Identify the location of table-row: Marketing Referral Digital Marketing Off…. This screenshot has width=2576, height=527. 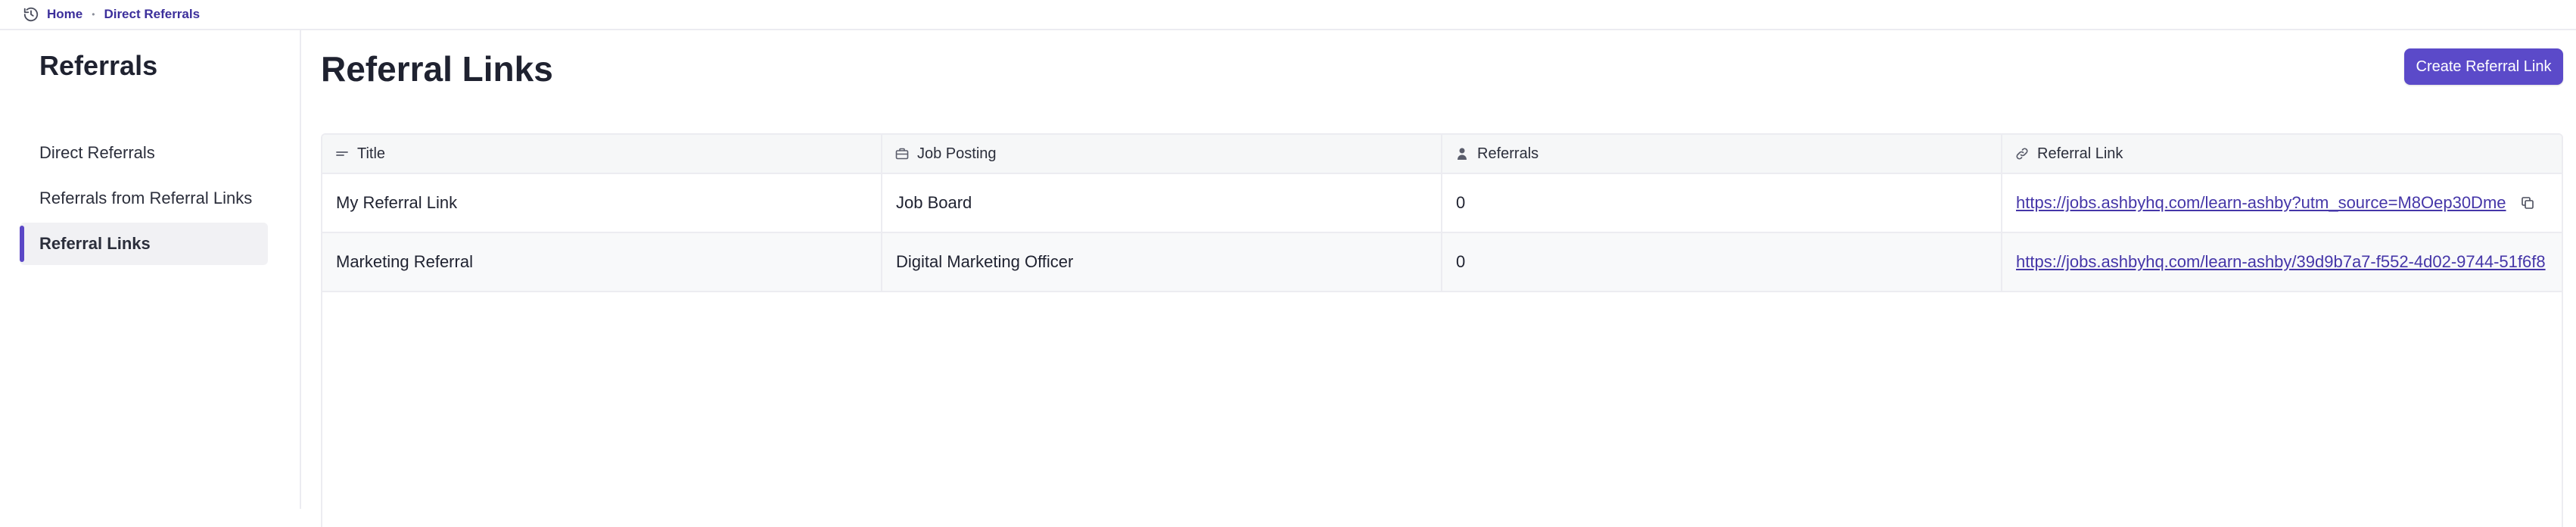
(1442, 262).